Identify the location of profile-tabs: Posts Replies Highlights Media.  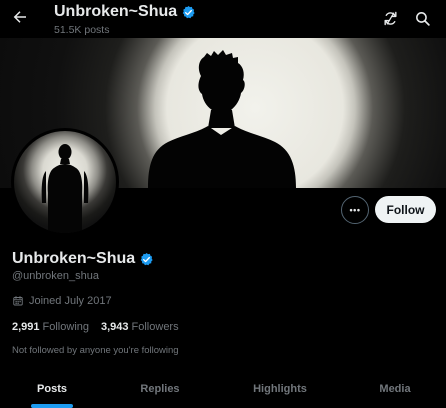
(223, 390).